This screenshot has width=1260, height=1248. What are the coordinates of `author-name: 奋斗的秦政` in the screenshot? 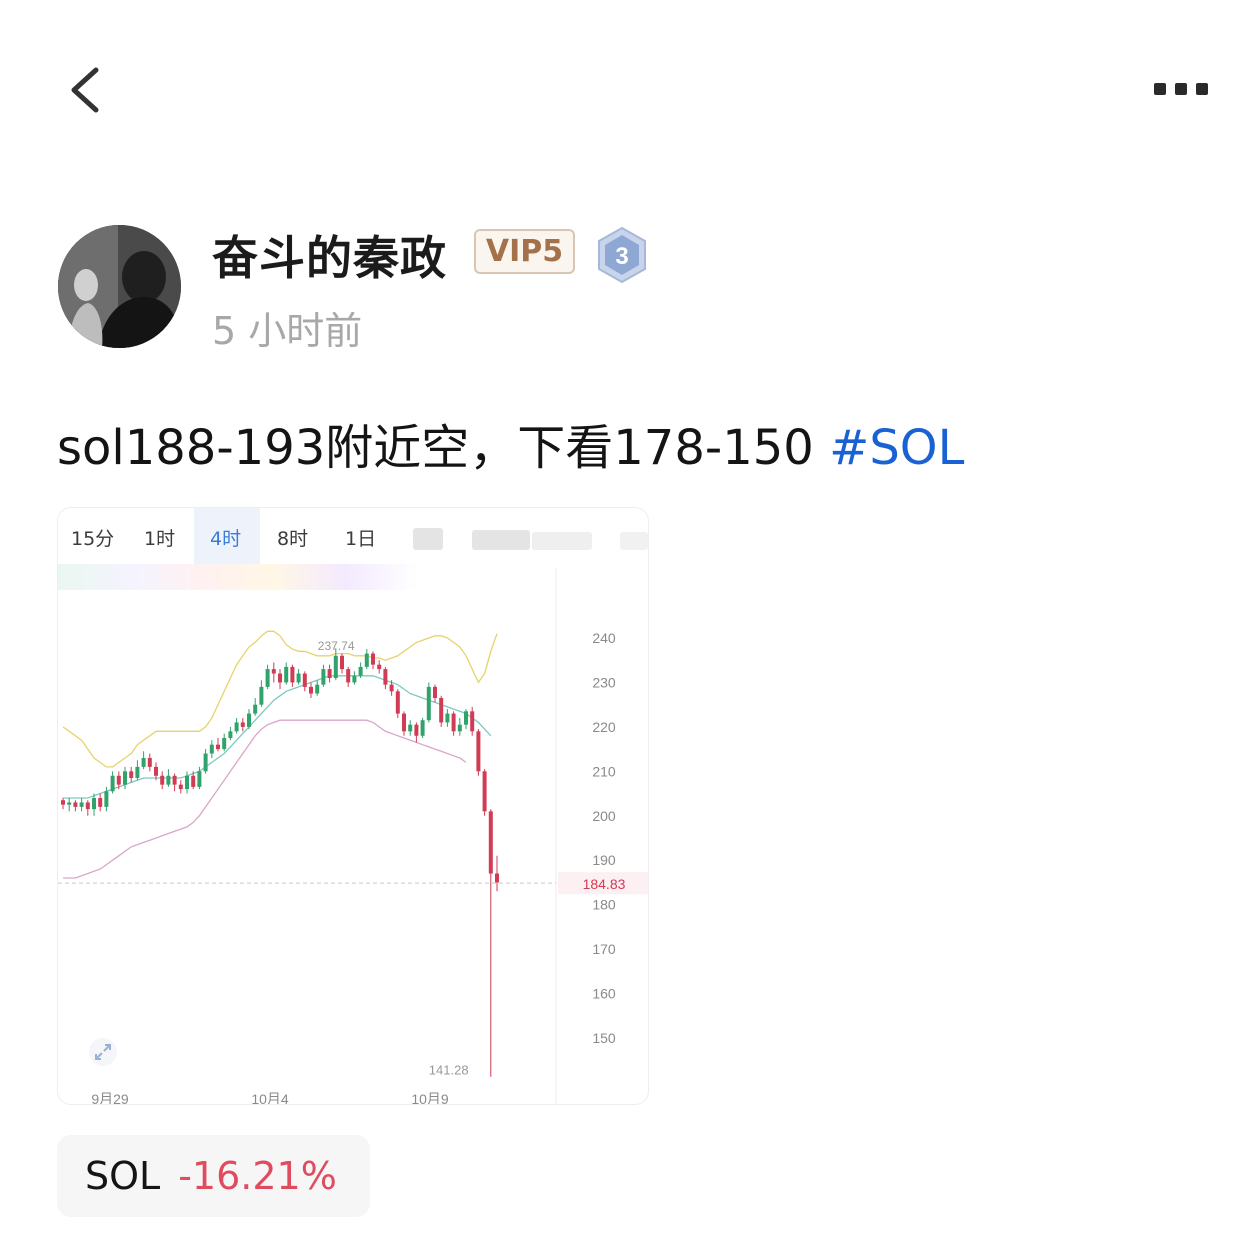 It's located at (329, 255).